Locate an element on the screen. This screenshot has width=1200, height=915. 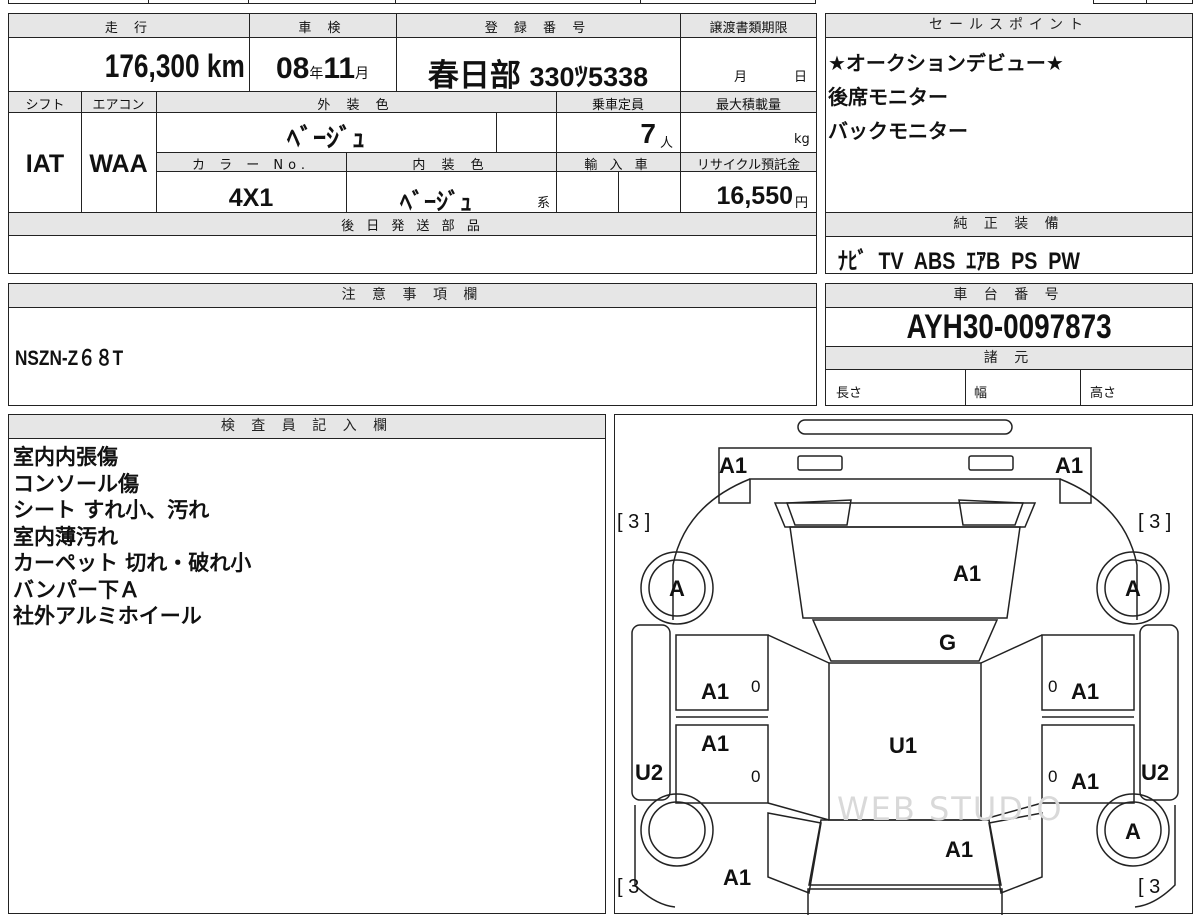
recycle-value: 16,550 is located at coordinates (754, 196).